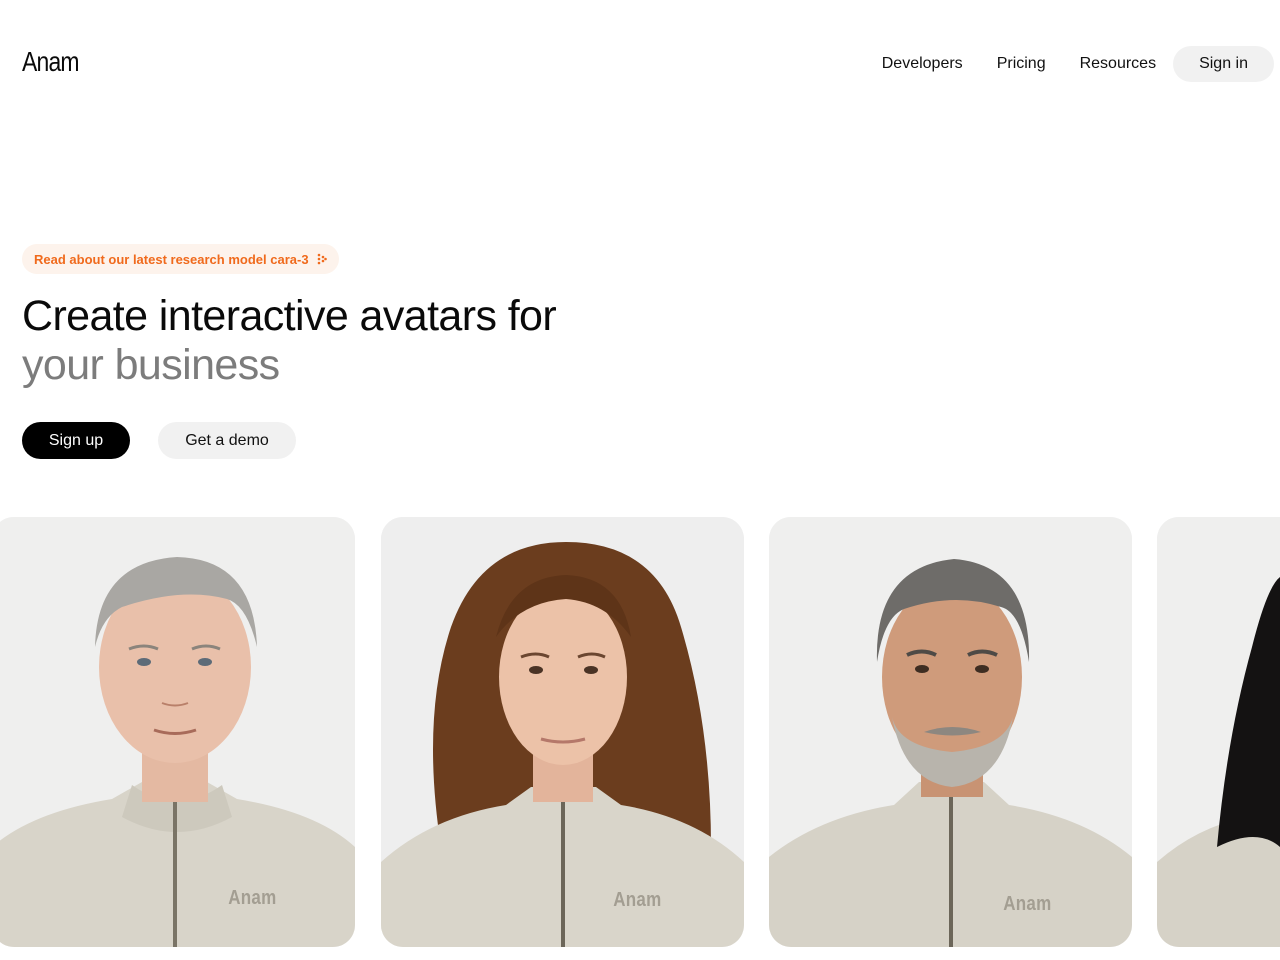 The image size is (1280, 960). What do you see at coordinates (1021, 64) in the screenshot?
I see `nav-link-pricing: Pricing` at bounding box center [1021, 64].